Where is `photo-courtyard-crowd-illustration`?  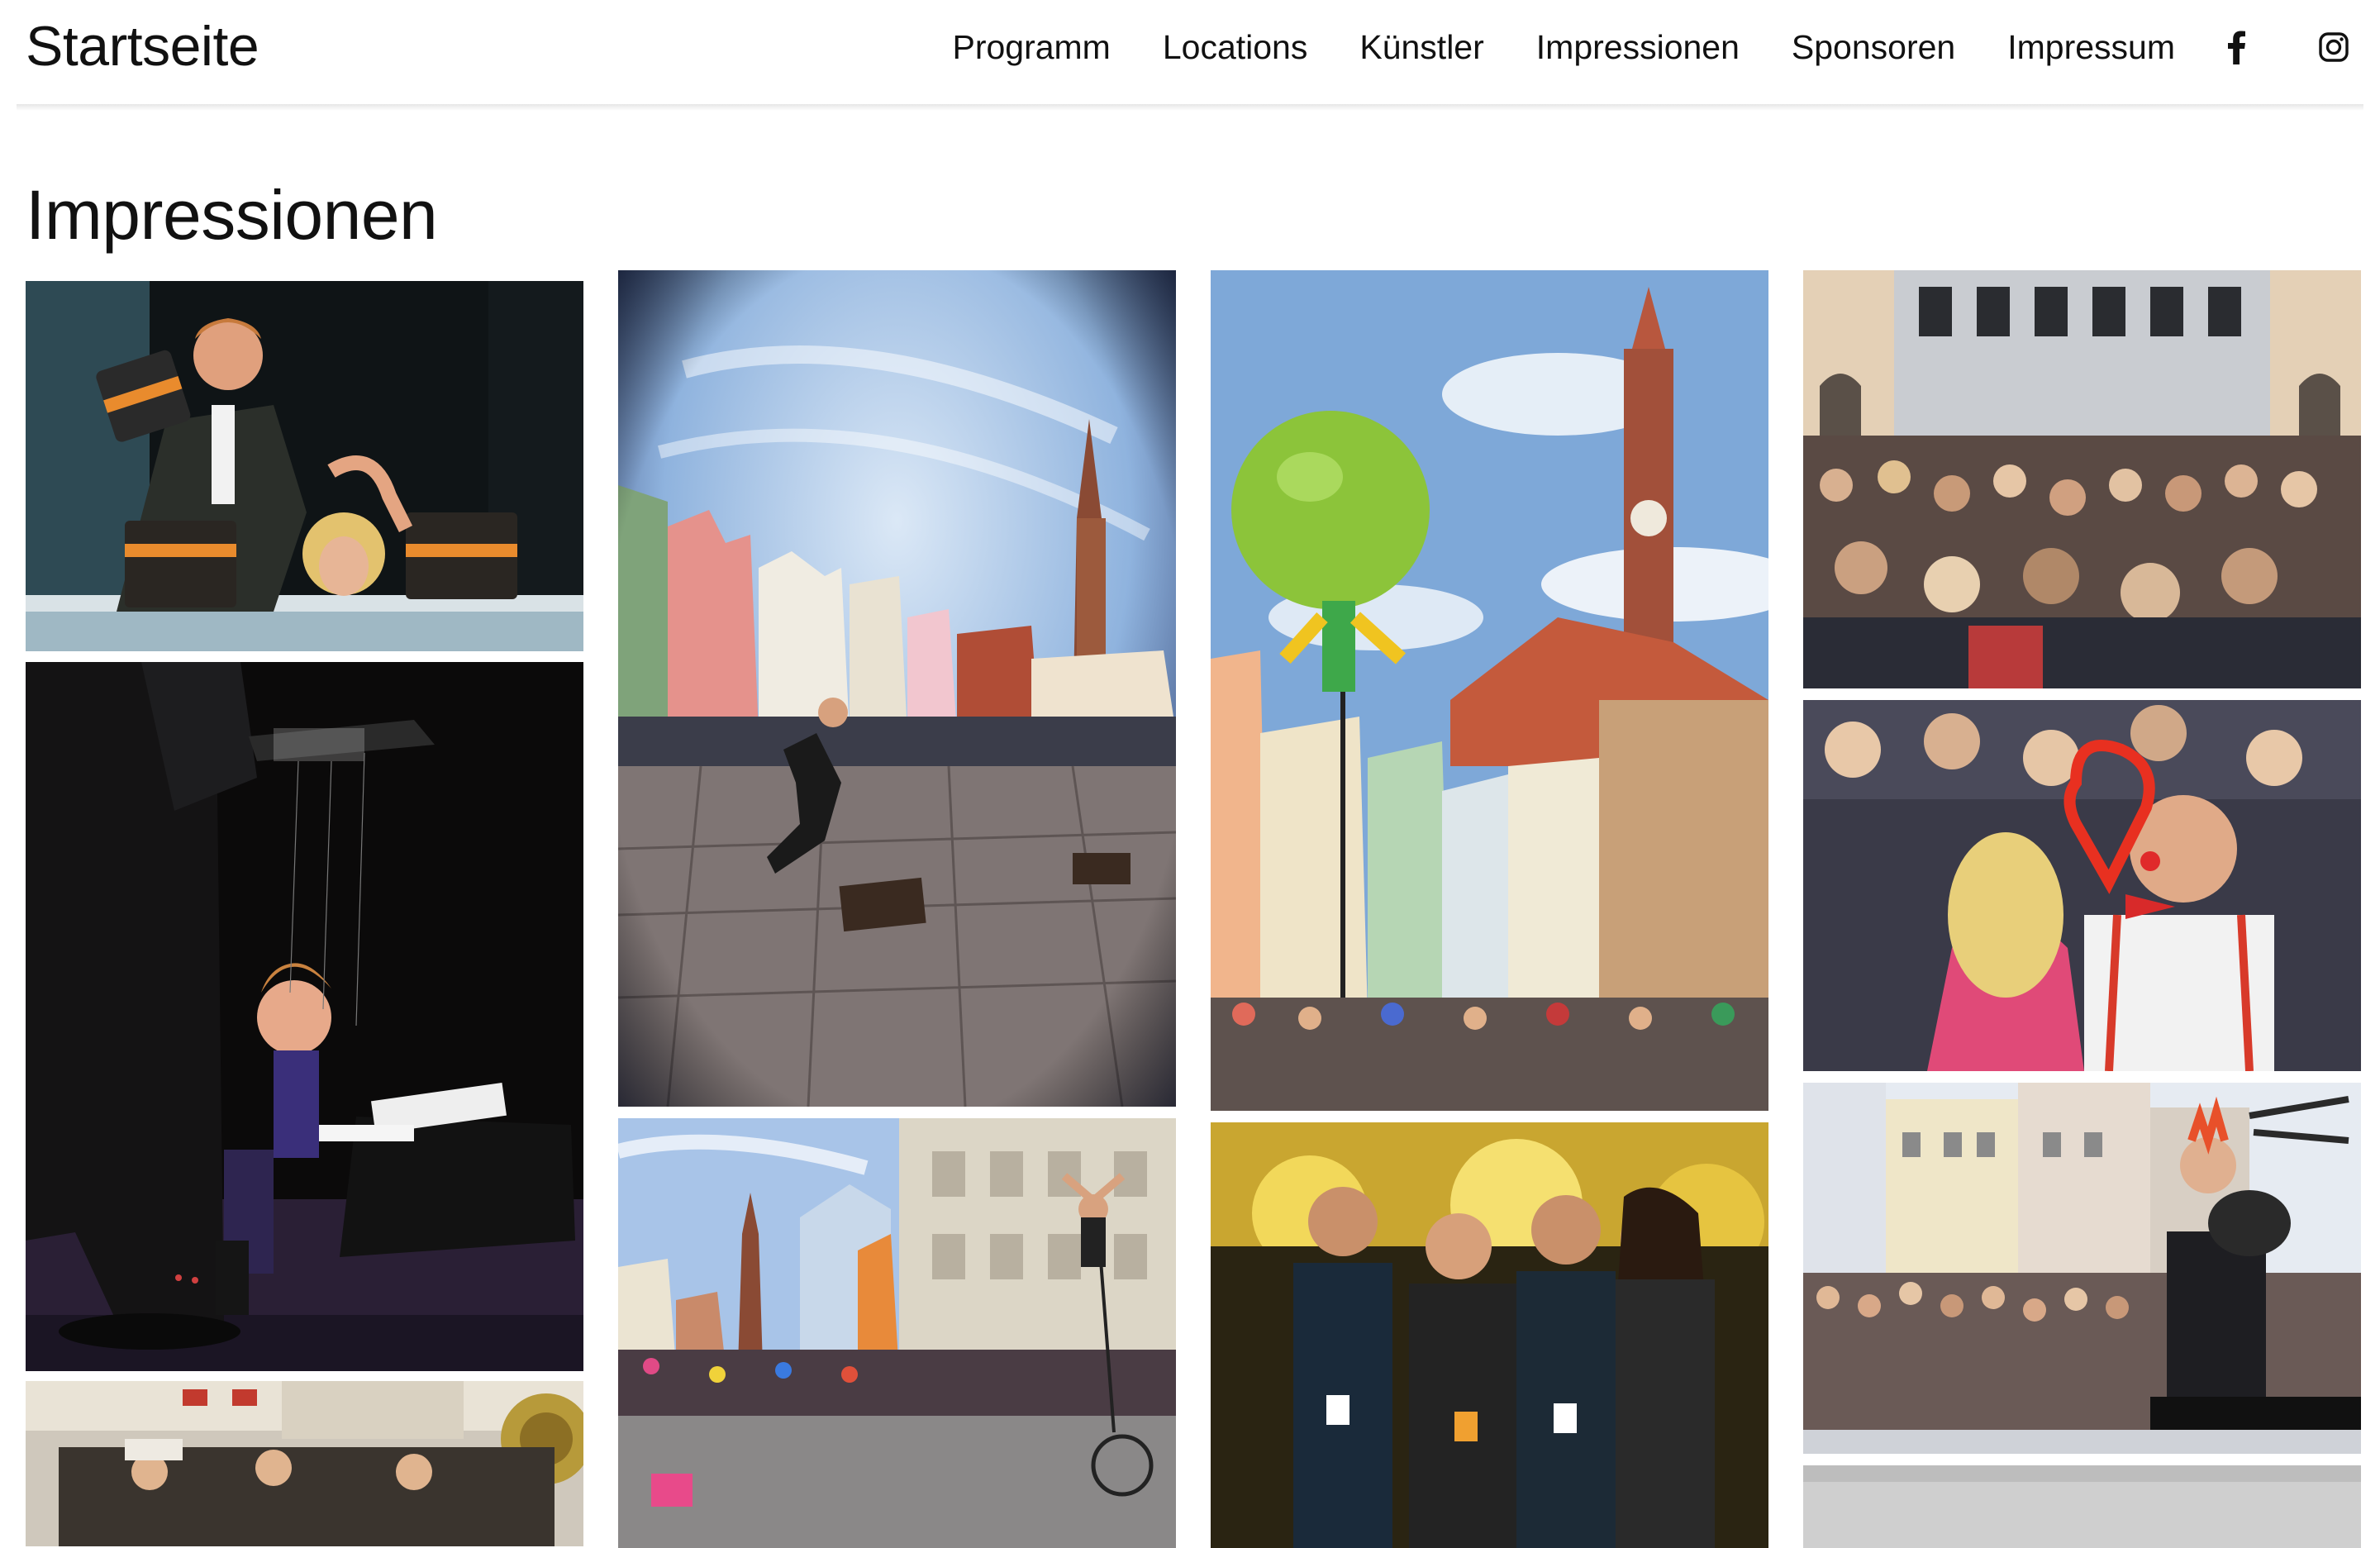
photo-courtyard-crowd-illustration is located at coordinates (2082, 479).